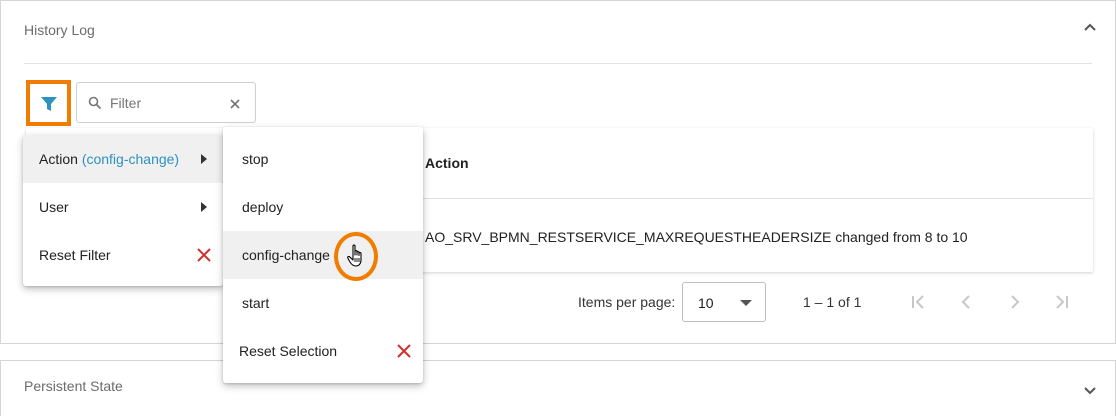  Describe the element at coordinates (263, 207) in the screenshot. I see `submenu-item-label: deploy` at that location.